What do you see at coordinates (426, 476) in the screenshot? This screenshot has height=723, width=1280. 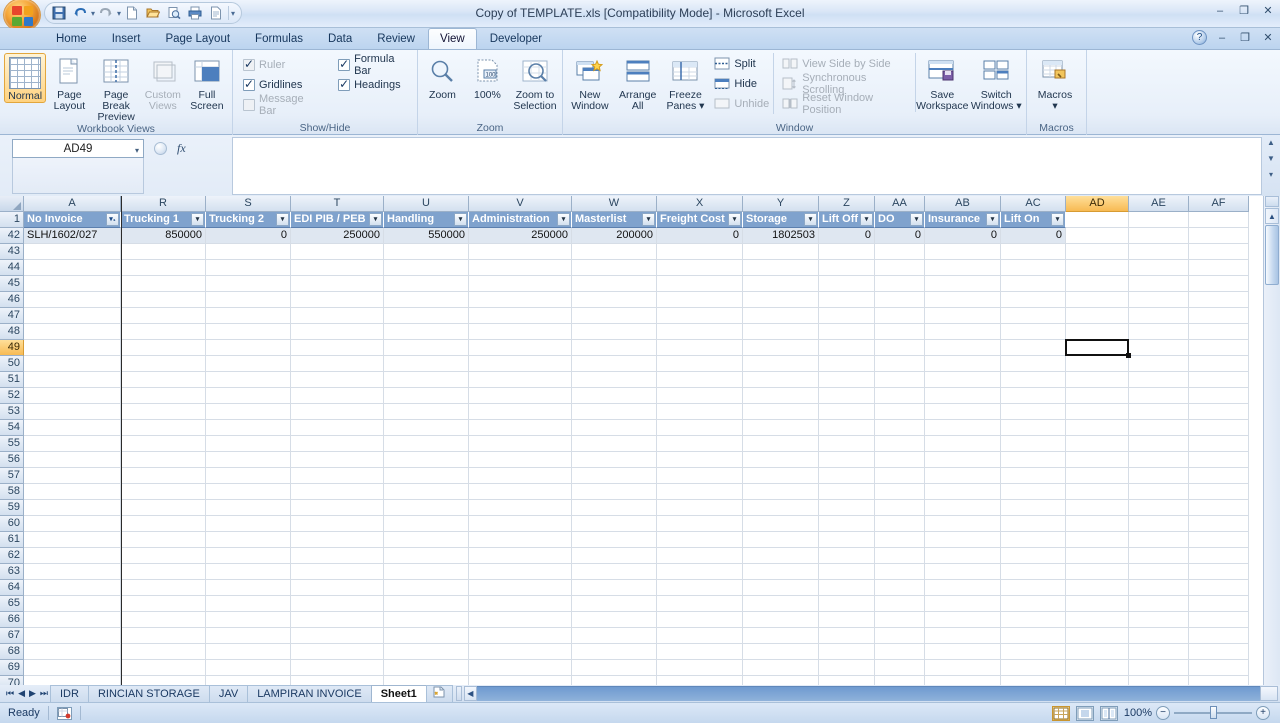 I see `cell-U57` at bounding box center [426, 476].